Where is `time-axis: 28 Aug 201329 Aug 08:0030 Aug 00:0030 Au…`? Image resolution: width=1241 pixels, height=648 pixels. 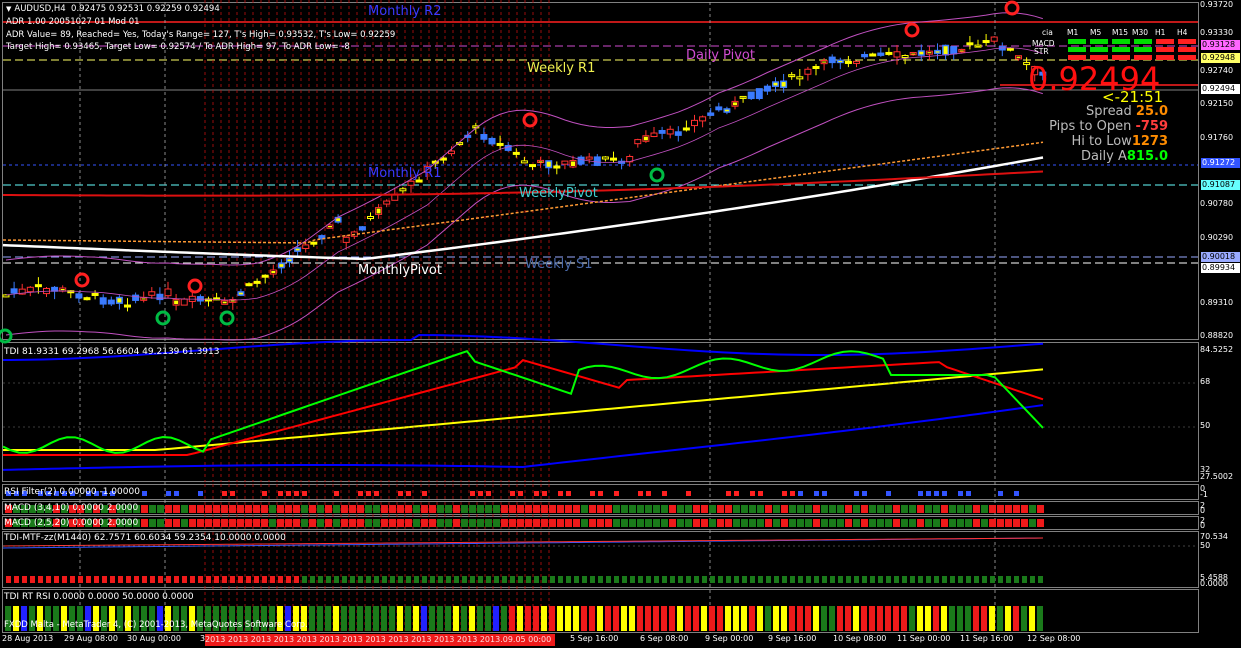 time-axis: 28 Aug 201329 Aug 08:0030 Aug 00:0030 Au… is located at coordinates (600, 640).